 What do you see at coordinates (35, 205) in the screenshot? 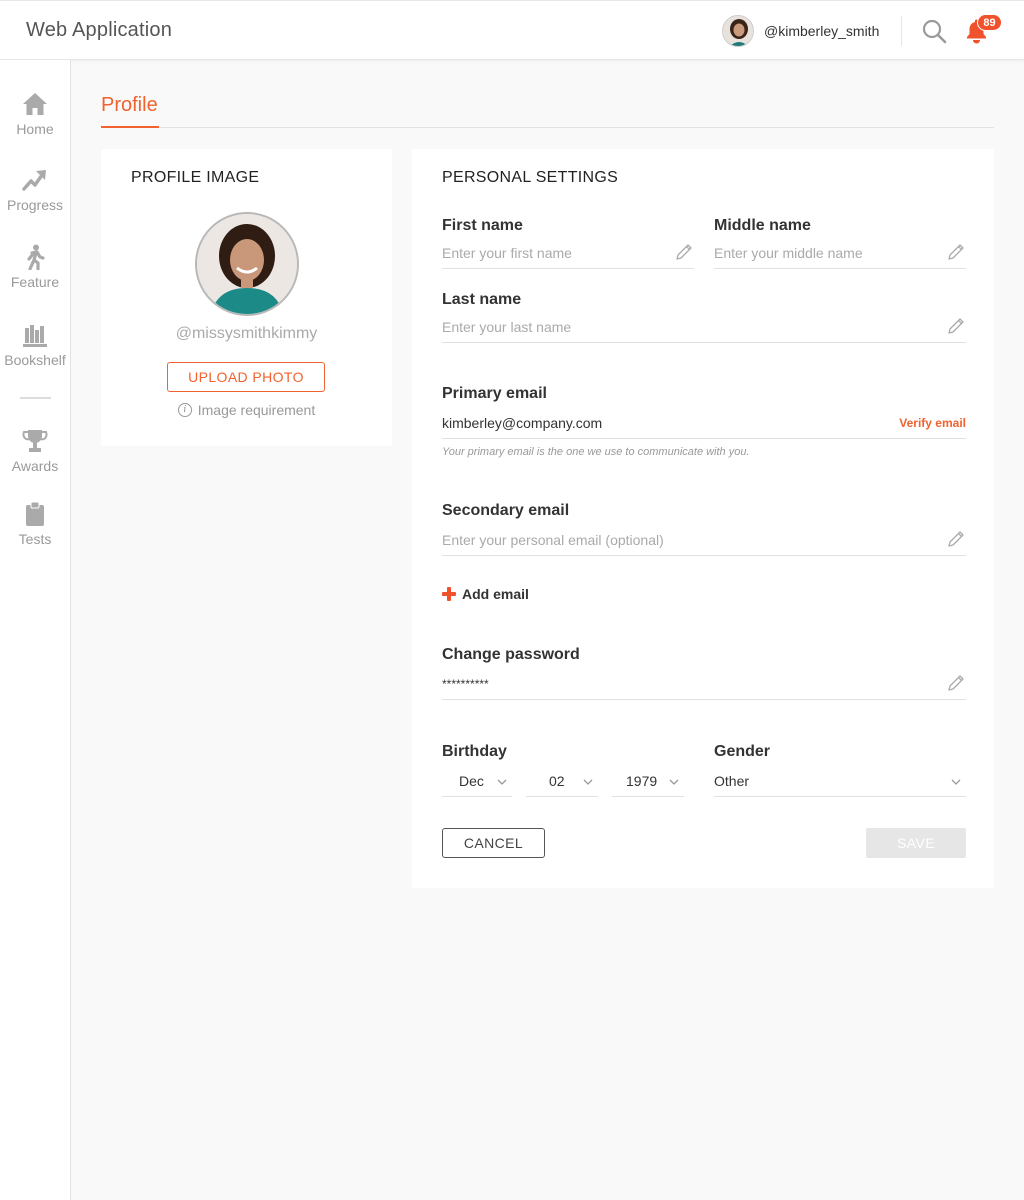
I see `sidebar-item-label: Progress` at bounding box center [35, 205].